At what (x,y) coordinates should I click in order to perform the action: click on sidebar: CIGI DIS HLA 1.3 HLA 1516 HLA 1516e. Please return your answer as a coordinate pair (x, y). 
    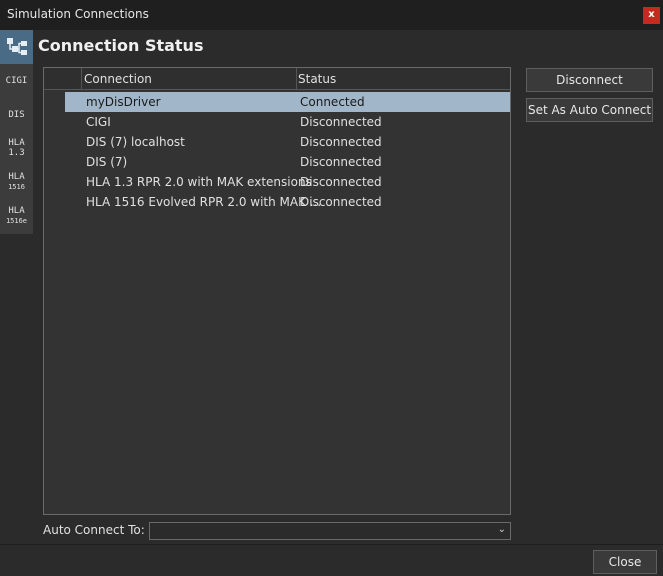
    Looking at the image, I should click on (16, 132).